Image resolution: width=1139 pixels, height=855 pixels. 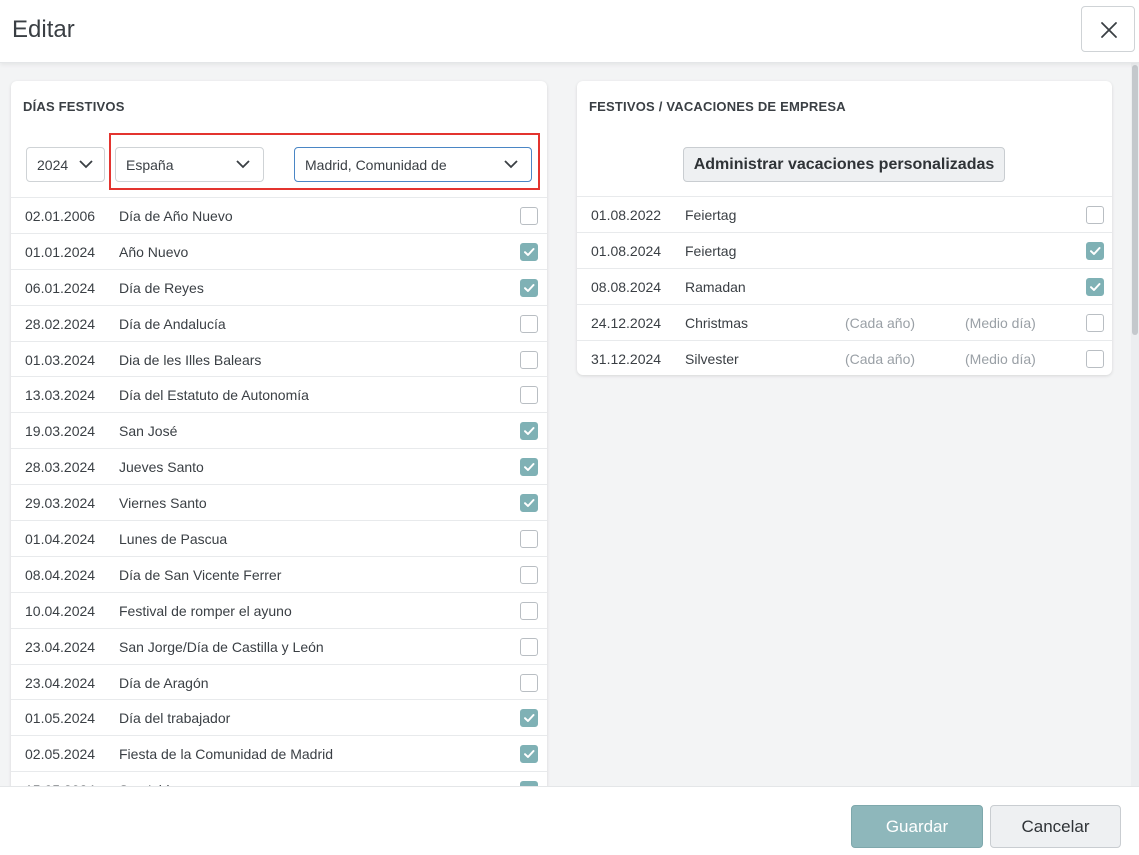 I want to click on row-name: Día de Reyes, so click(x=161, y=287).